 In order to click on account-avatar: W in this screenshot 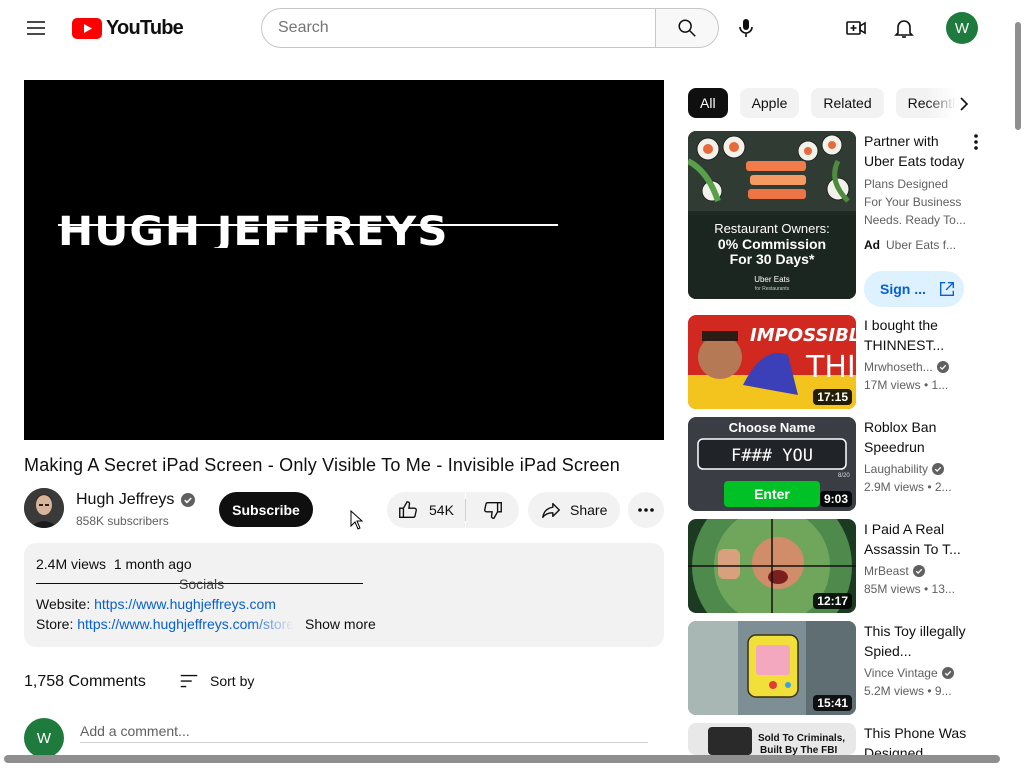, I will do `click(962, 28)`.